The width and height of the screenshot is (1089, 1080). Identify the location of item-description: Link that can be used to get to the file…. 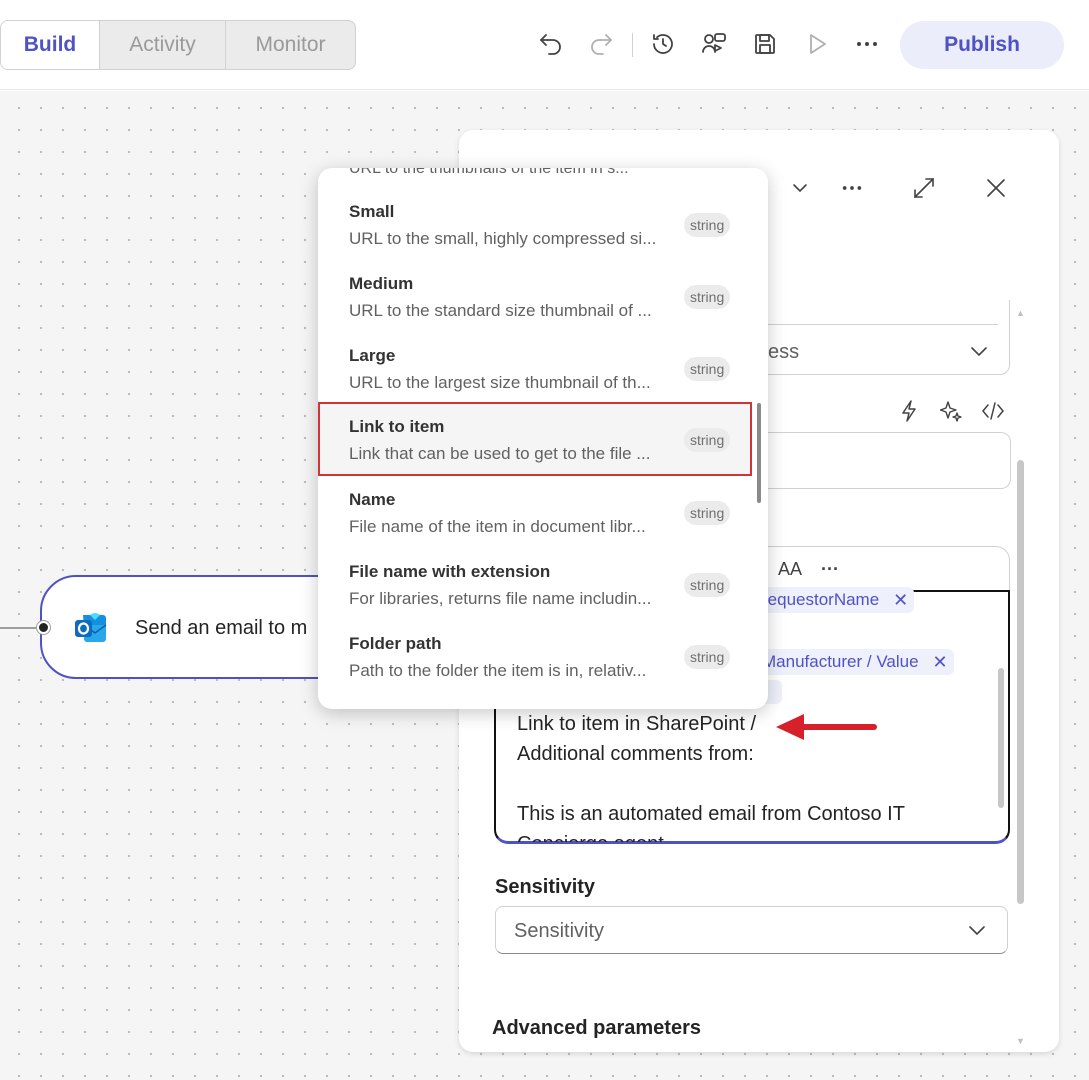
(500, 453).